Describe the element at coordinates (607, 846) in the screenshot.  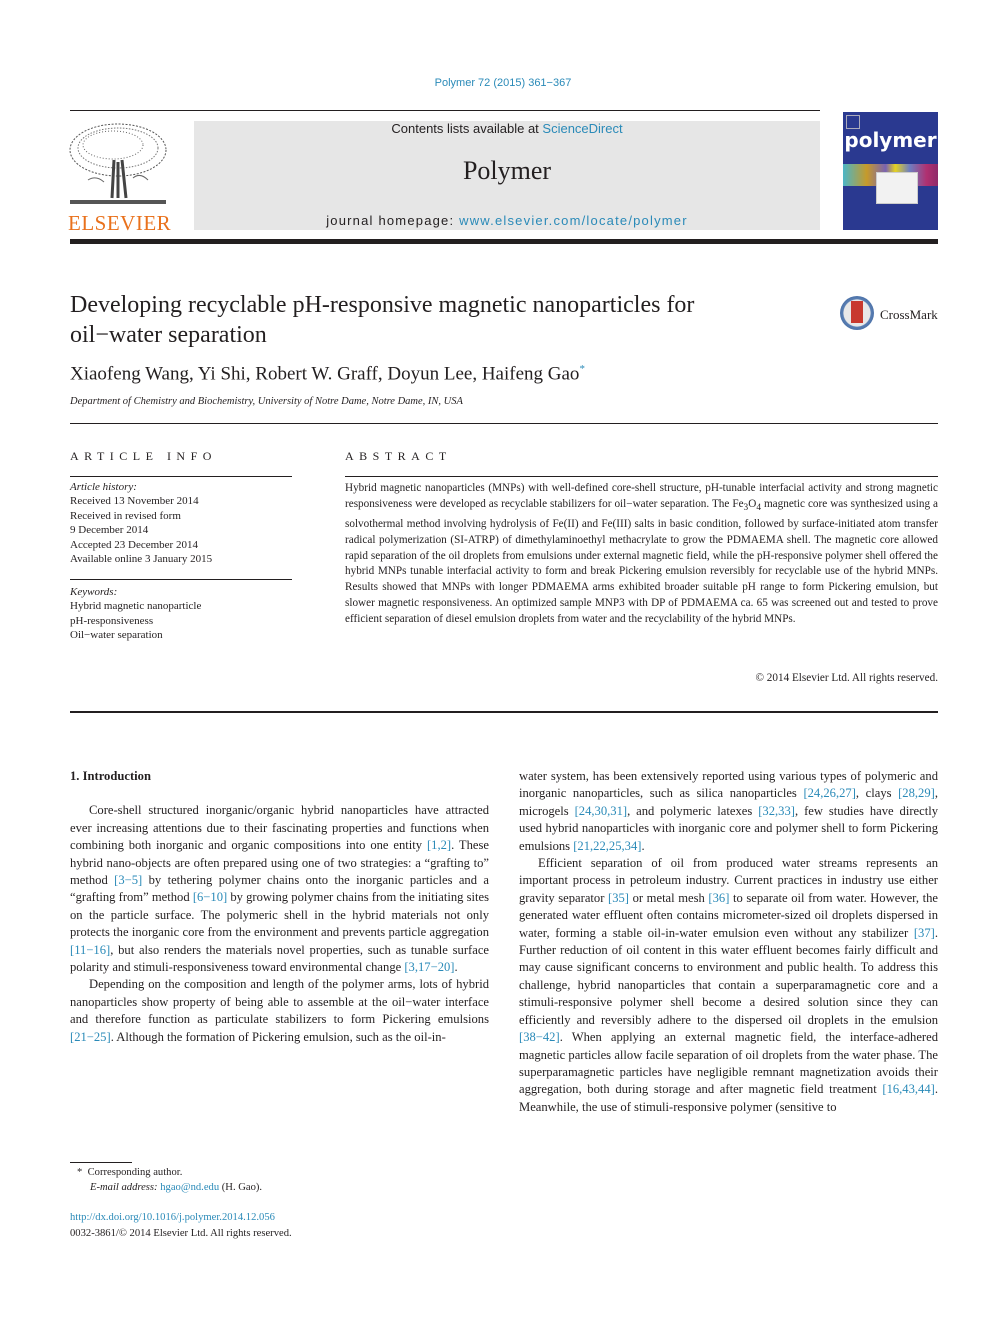
I see `citation-link: [21,22,25,34]` at that location.